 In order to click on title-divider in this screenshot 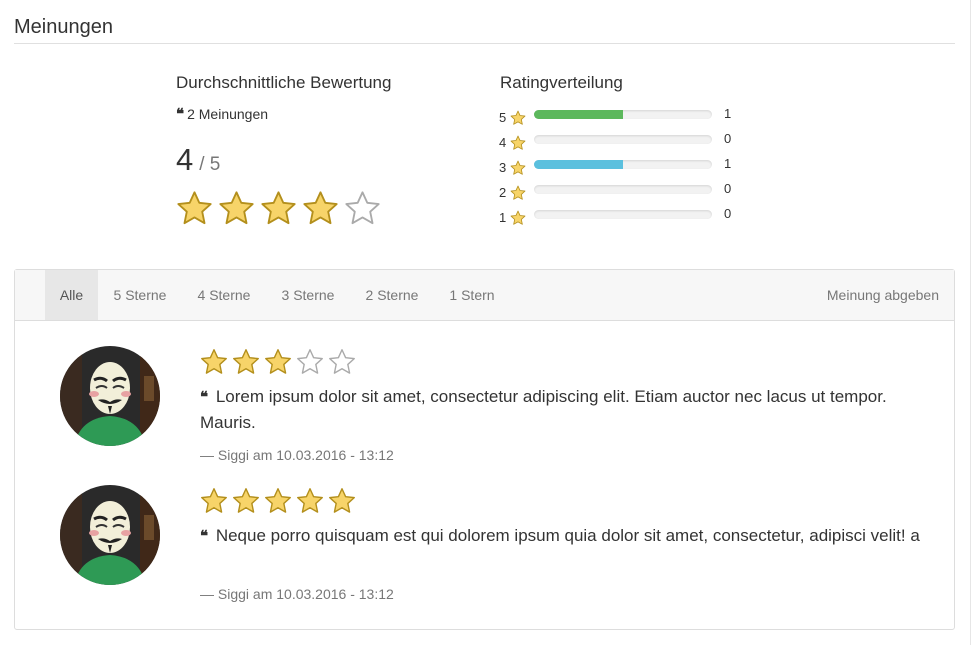, I will do `click(484, 43)`.